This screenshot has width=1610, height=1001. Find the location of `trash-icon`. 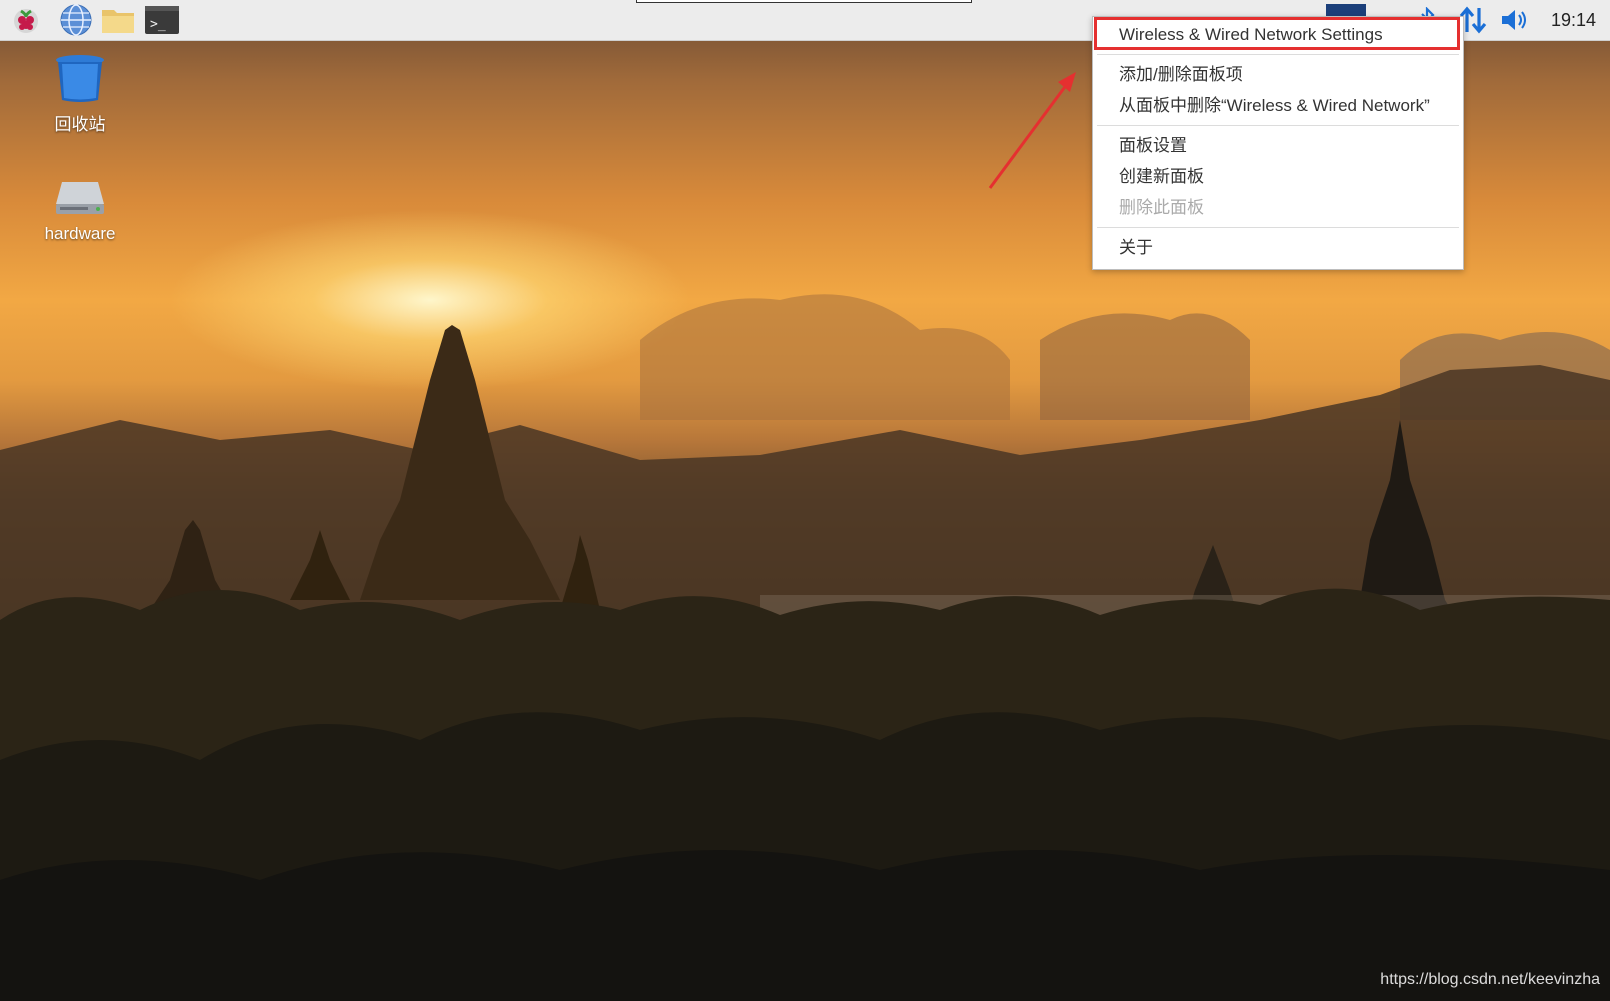

trash-icon is located at coordinates (80, 78).